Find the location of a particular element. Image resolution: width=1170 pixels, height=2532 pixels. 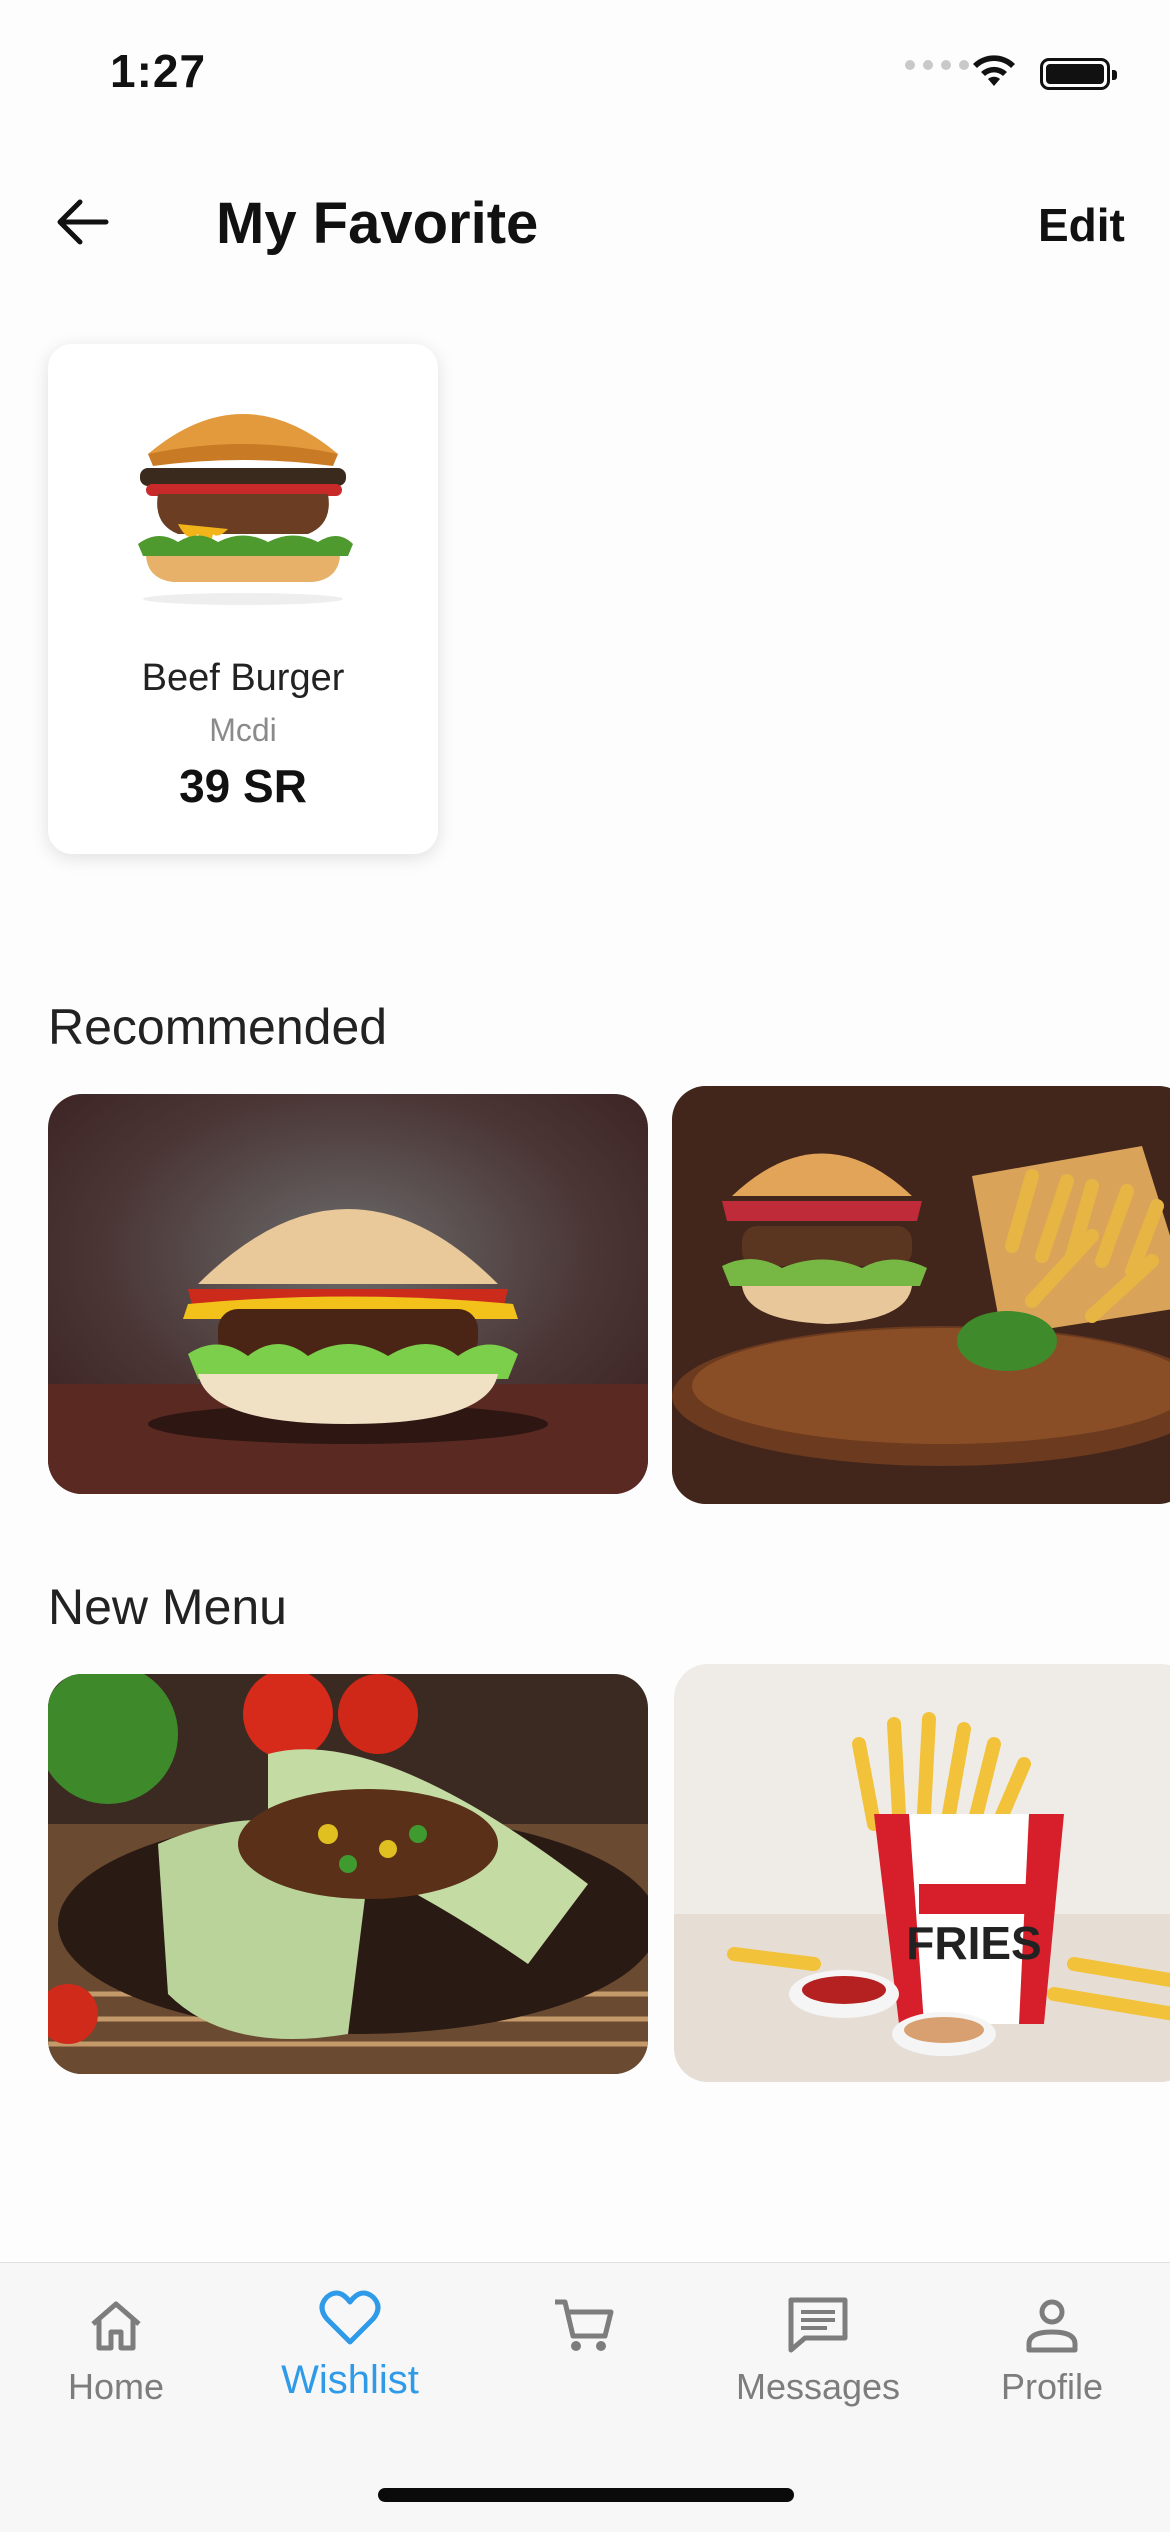

nav-label: Wishlist is located at coordinates (350, 2380).